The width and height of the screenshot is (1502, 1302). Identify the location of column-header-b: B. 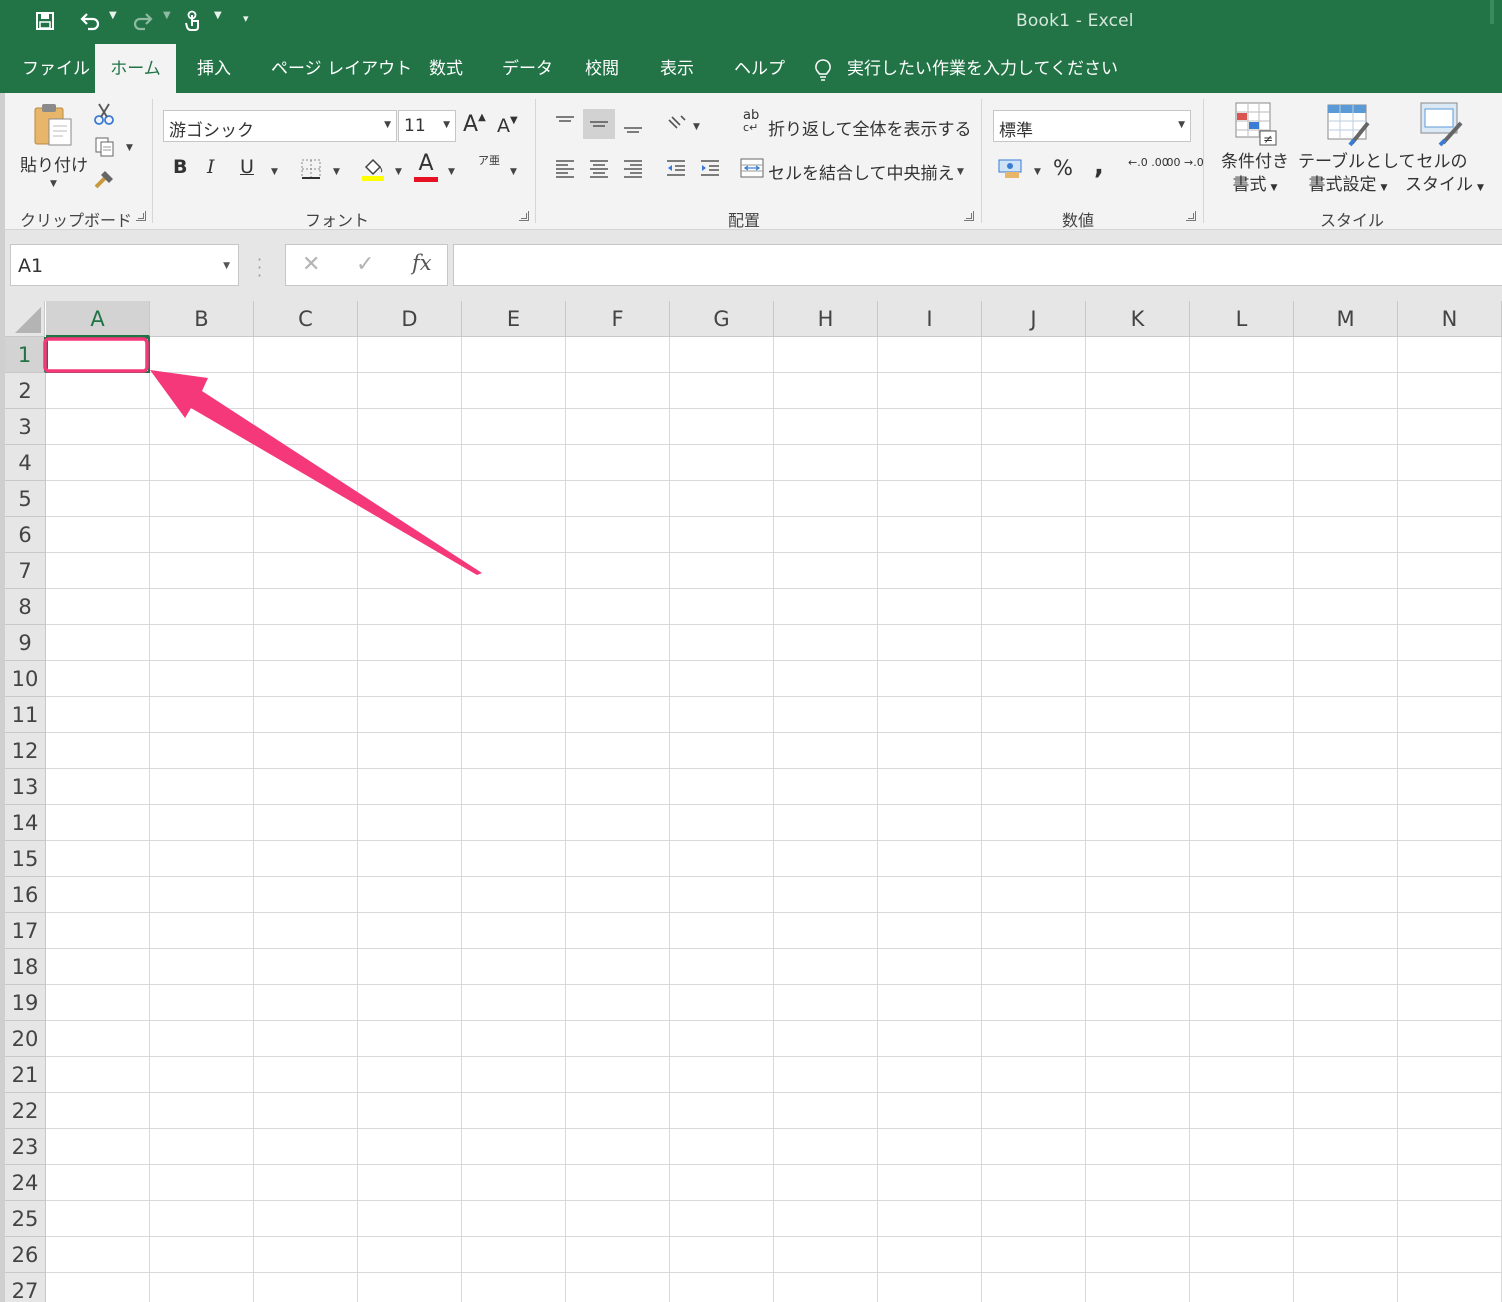
(202, 319).